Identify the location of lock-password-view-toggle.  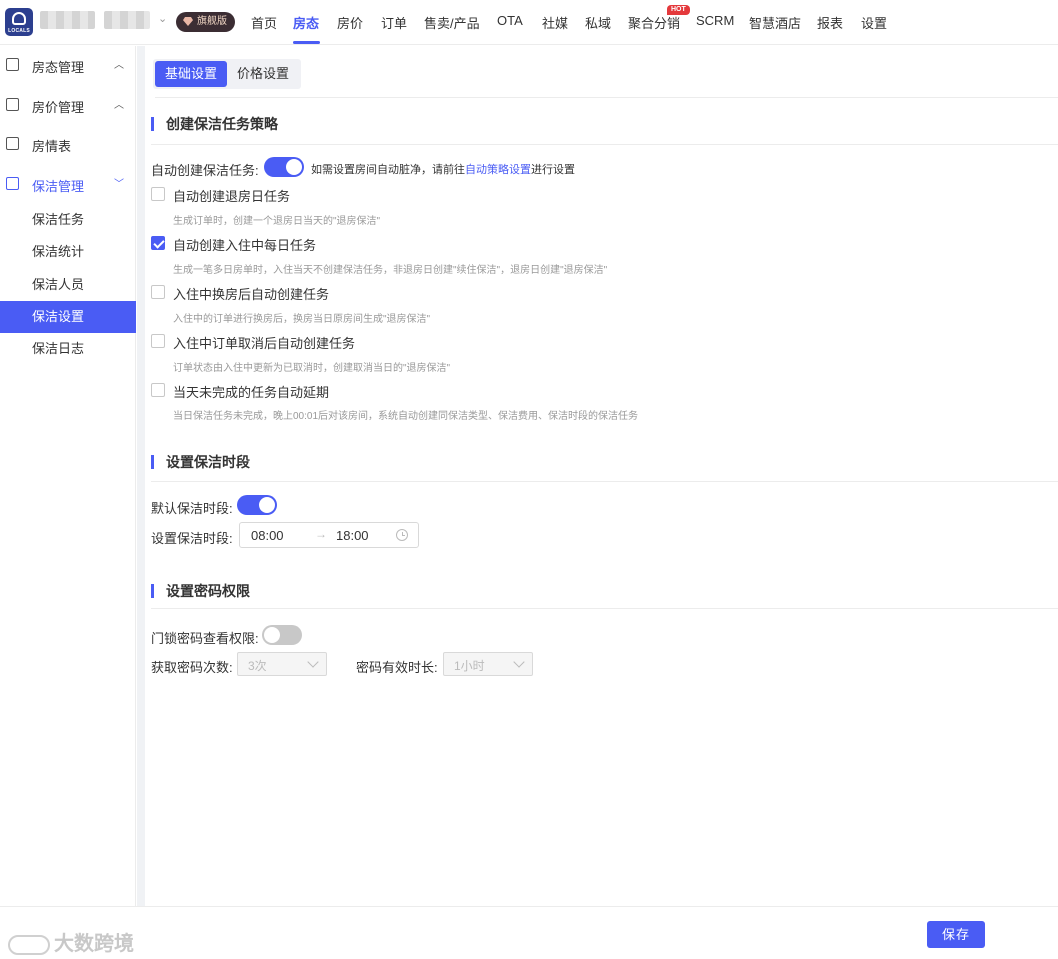
(282, 635).